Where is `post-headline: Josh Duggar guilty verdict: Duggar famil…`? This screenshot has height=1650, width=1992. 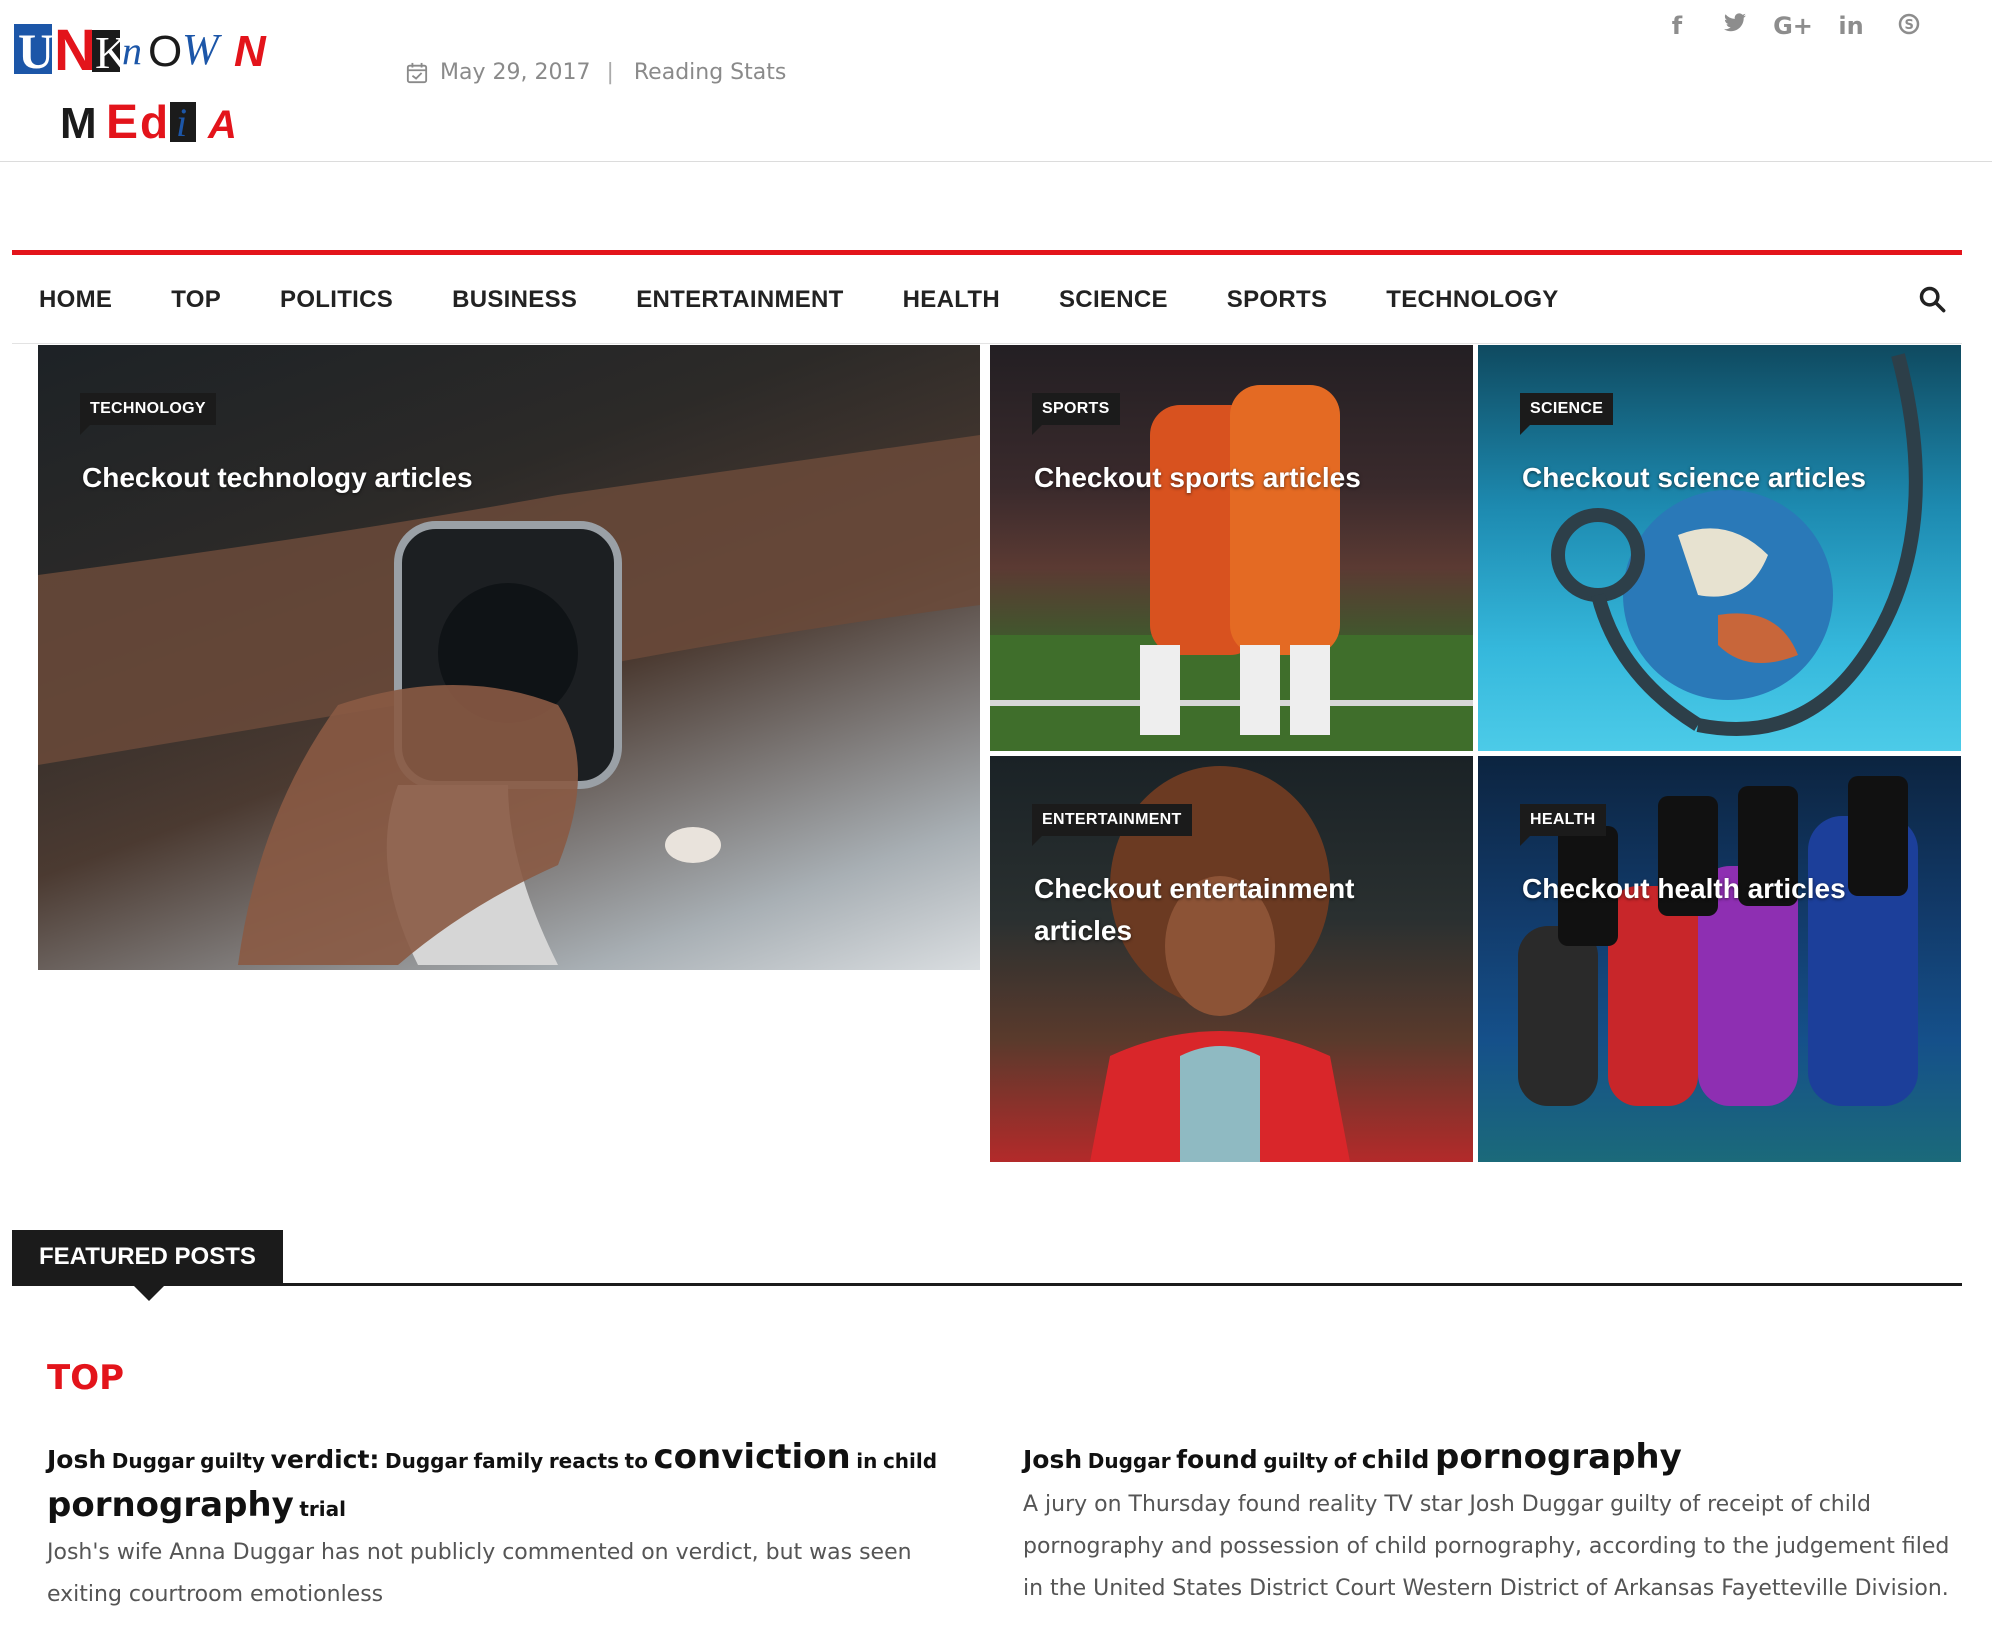
post-headline: Josh Duggar guilty verdict: Duggar famil… is located at coordinates (507, 1484).